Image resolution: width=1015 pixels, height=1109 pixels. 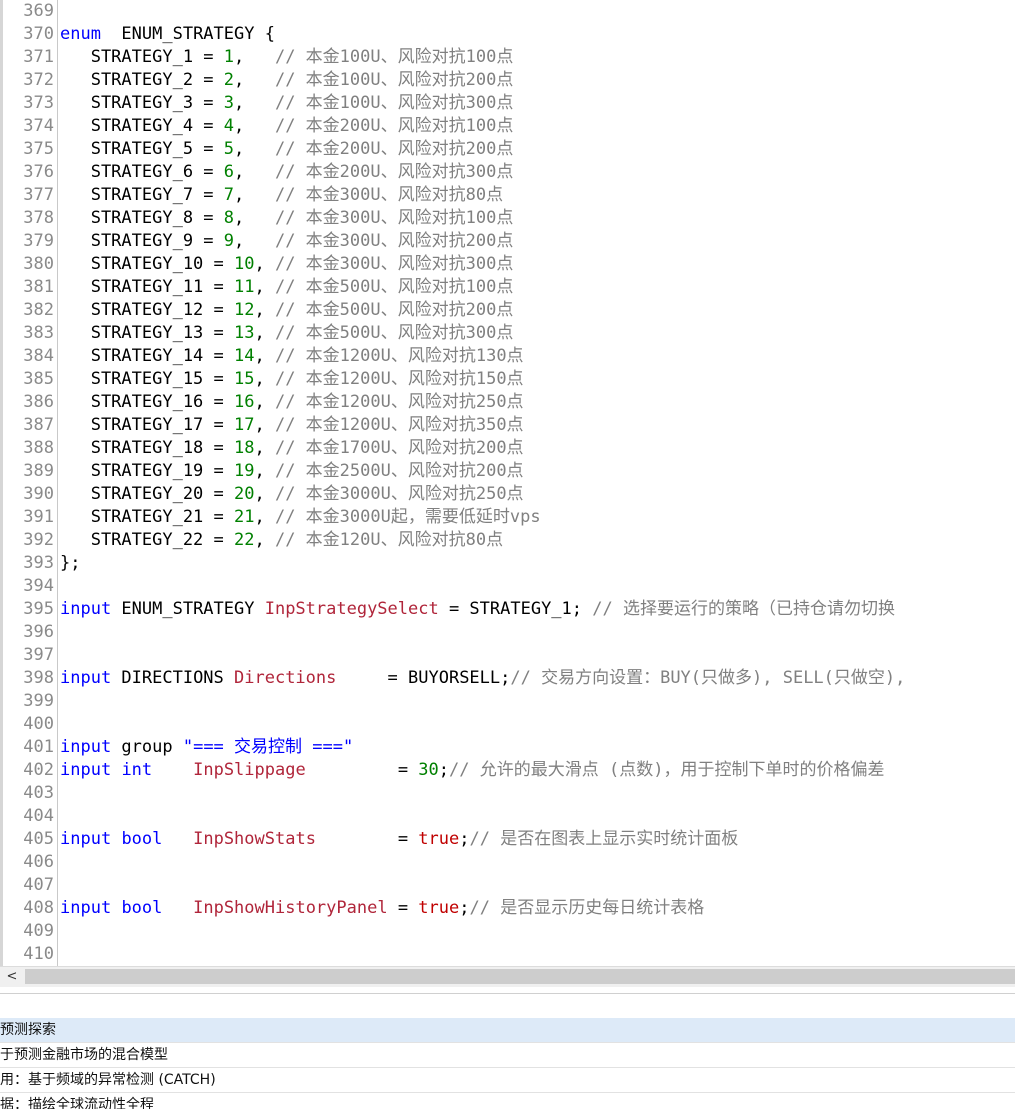 I want to click on code-token: // 本金300U、风险对抗200点, so click(x=394, y=241).